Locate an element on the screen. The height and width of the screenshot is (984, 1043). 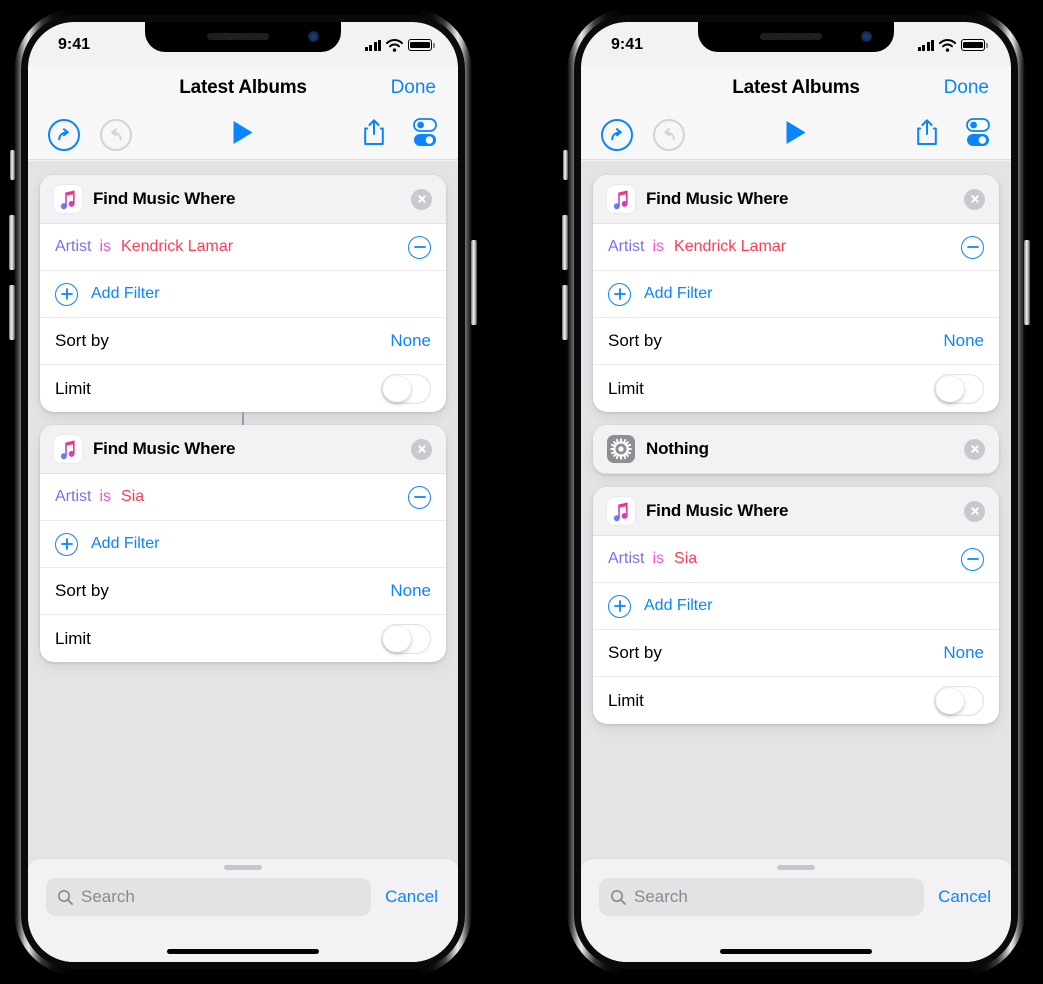
redo-icon is located at coordinates (116, 134).